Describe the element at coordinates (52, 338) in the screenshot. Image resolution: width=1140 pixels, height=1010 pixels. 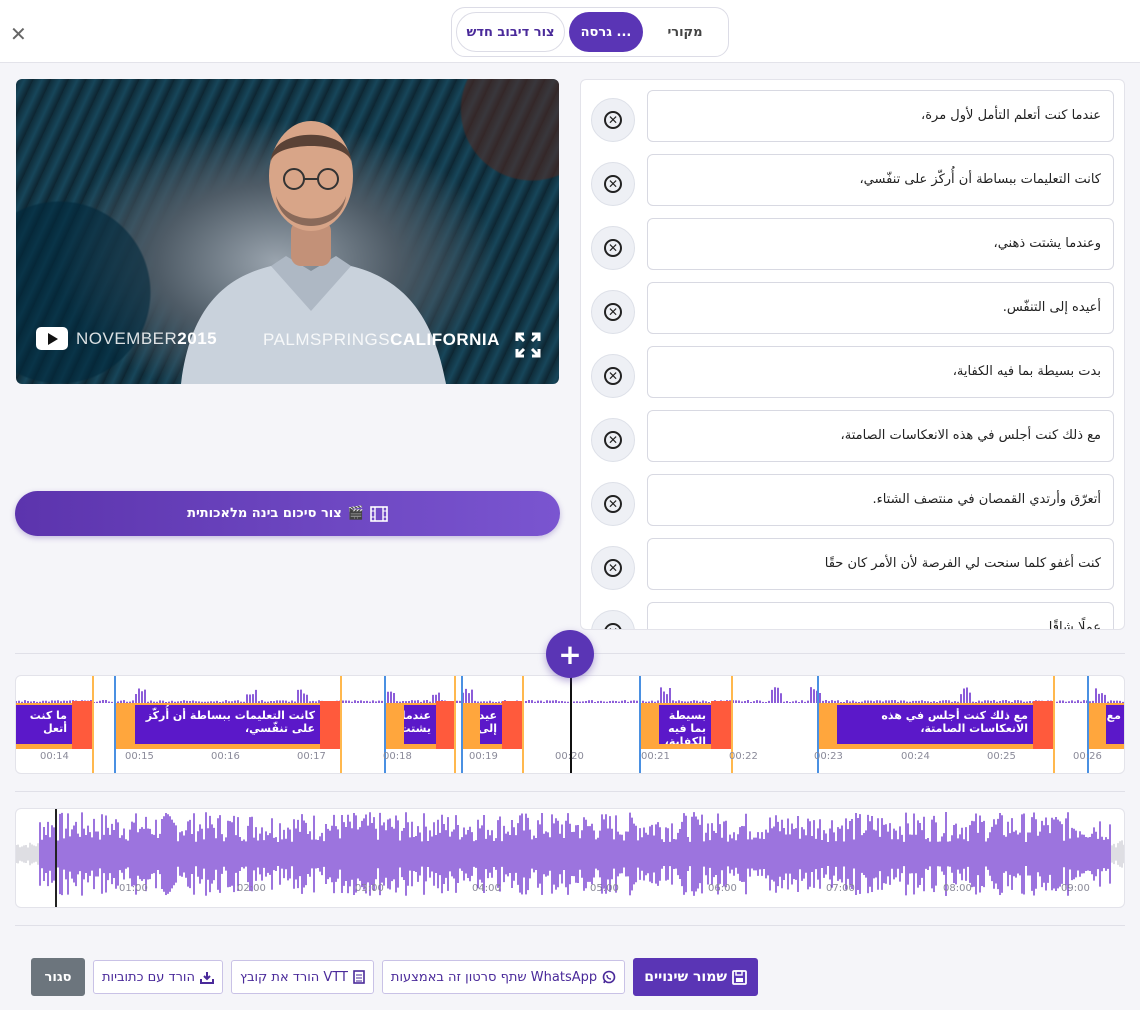
I see `youtube-icon` at that location.